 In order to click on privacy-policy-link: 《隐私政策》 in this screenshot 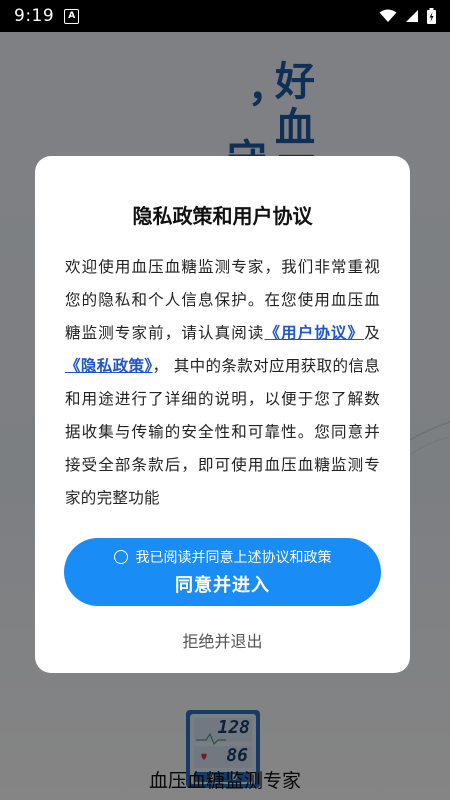, I will do `click(109, 366)`.